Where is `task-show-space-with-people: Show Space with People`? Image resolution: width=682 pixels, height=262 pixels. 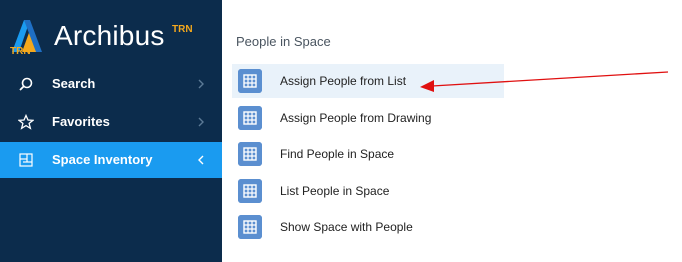 task-show-space-with-people: Show Space with People is located at coordinates (368, 227).